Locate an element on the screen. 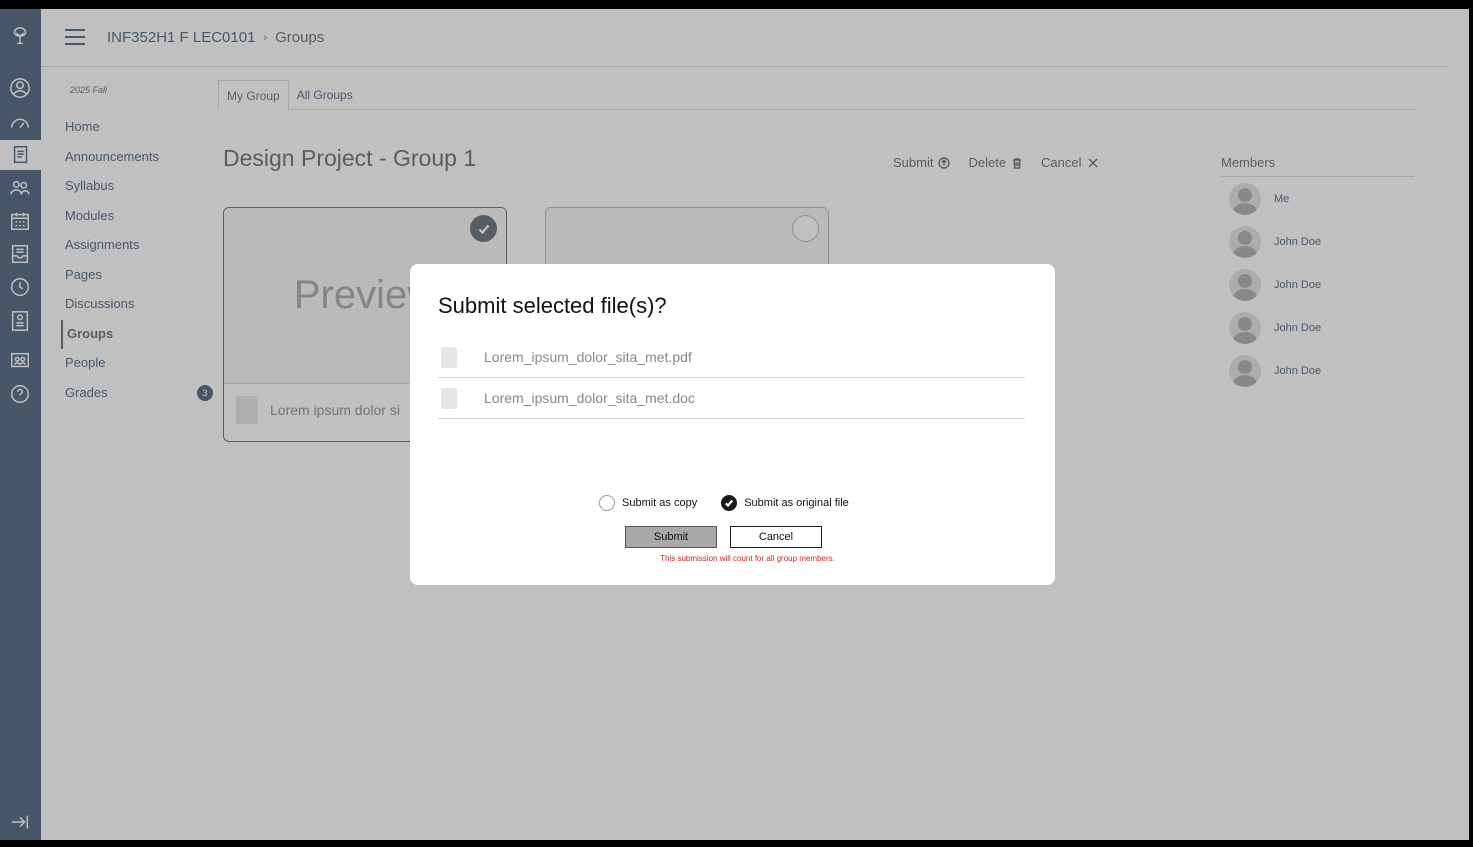 This screenshot has width=1473, height=847. dialog-file-name: Lorem_ipsum_dolor_sita_met.pdf is located at coordinates (588, 357).